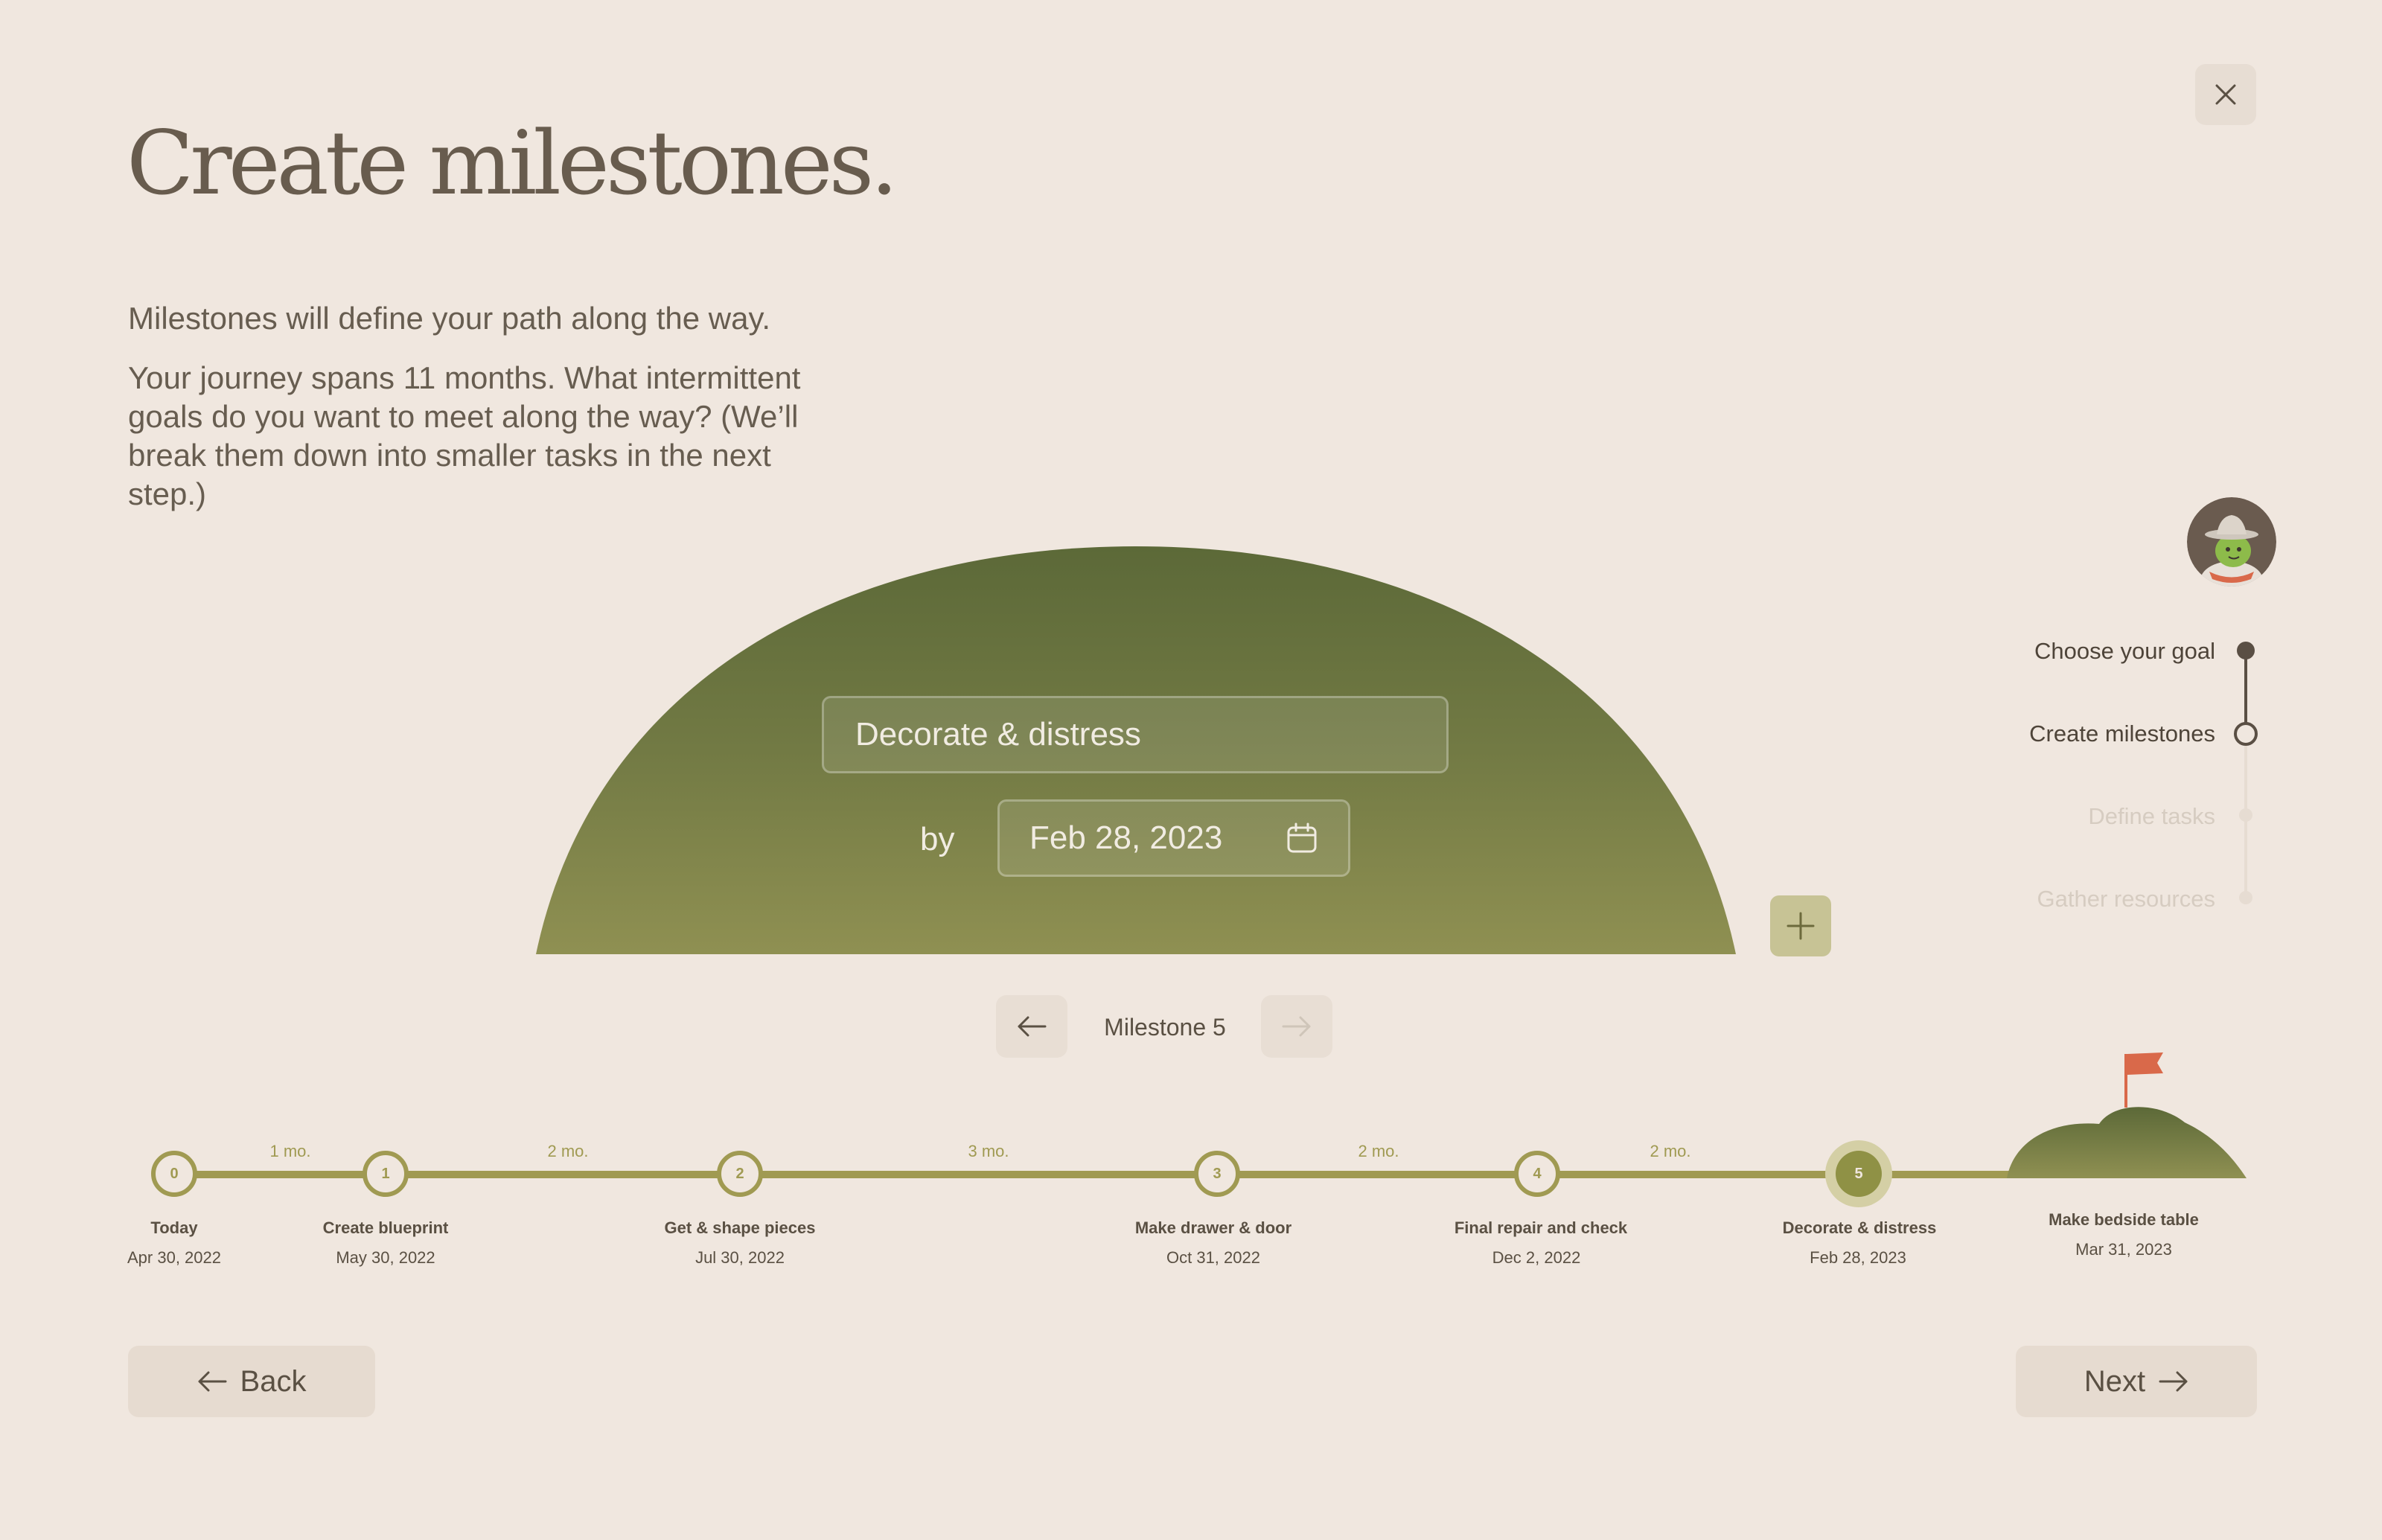  Describe the element at coordinates (988, 1151) in the screenshot. I see `gap-label: 3 mo.` at that location.